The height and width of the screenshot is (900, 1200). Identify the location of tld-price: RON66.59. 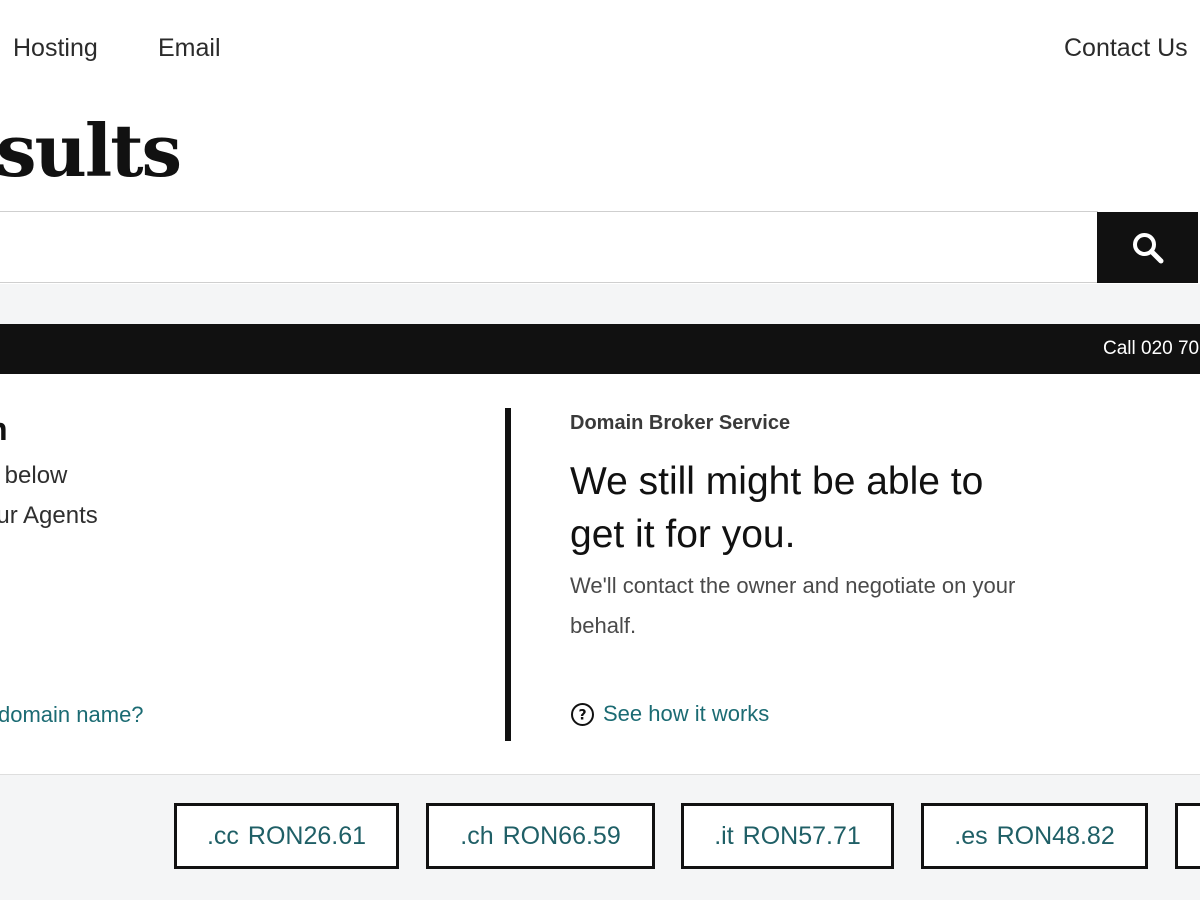
(561, 835).